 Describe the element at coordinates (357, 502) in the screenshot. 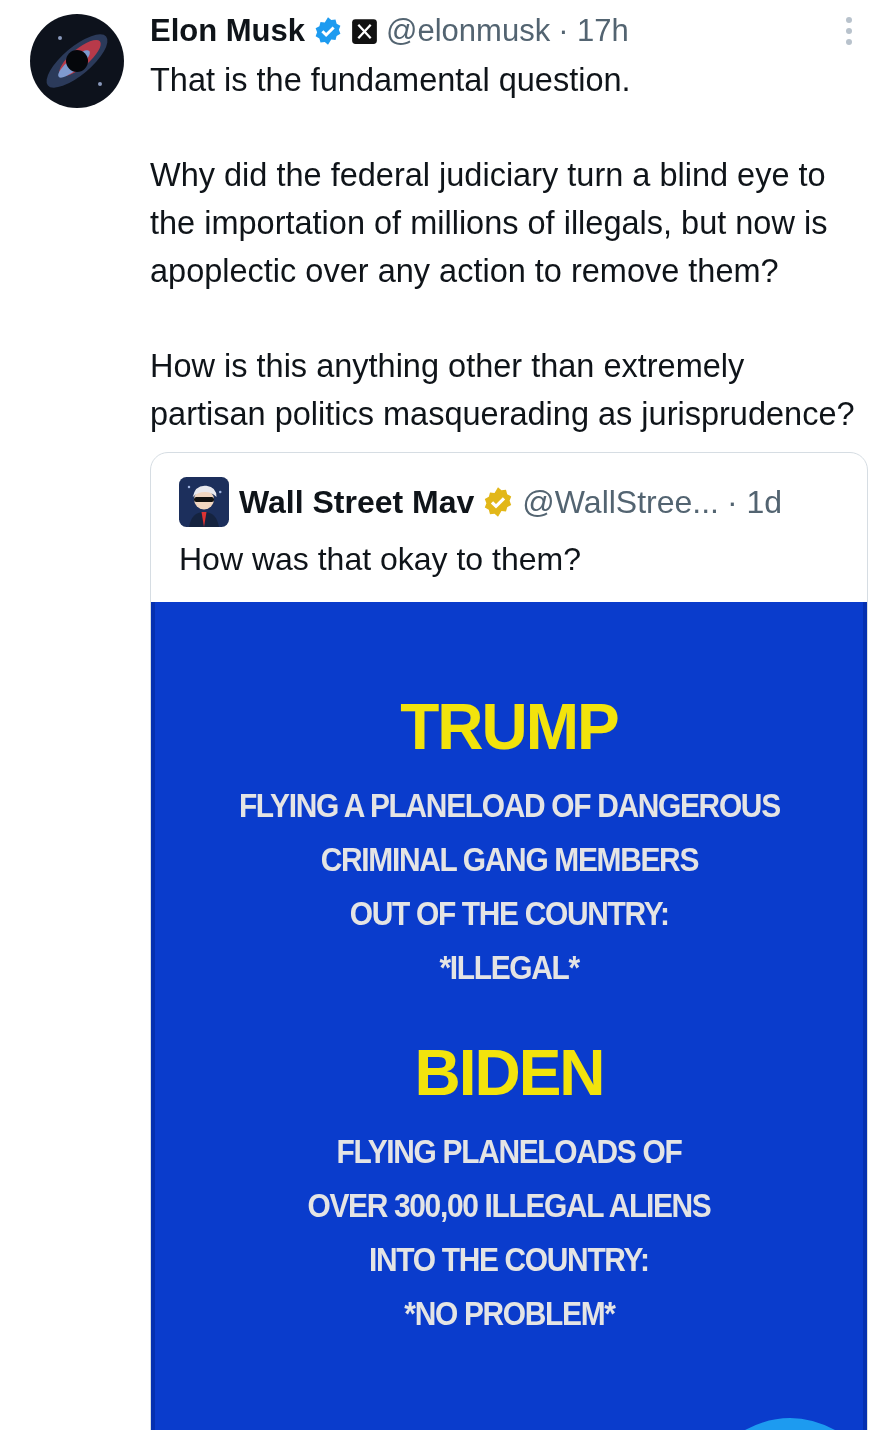

I see `author-name: Wall Street Mav` at that location.